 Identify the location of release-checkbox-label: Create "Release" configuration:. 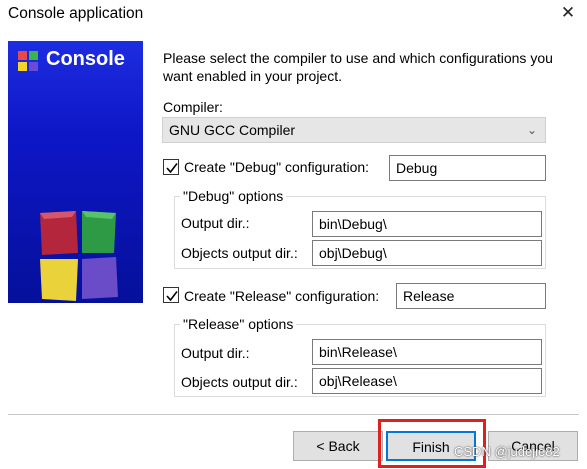
(282, 296).